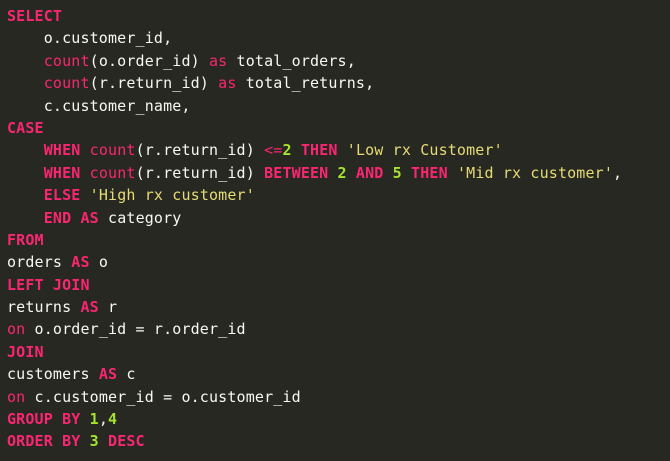  Describe the element at coordinates (172, 195) in the screenshot. I see `string-token: 'High rx customer'` at that location.